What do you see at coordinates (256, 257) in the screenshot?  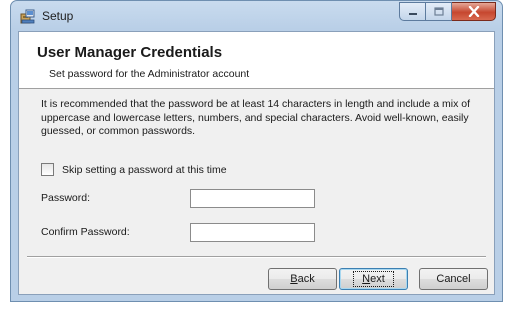 I see `button-area-divider` at bounding box center [256, 257].